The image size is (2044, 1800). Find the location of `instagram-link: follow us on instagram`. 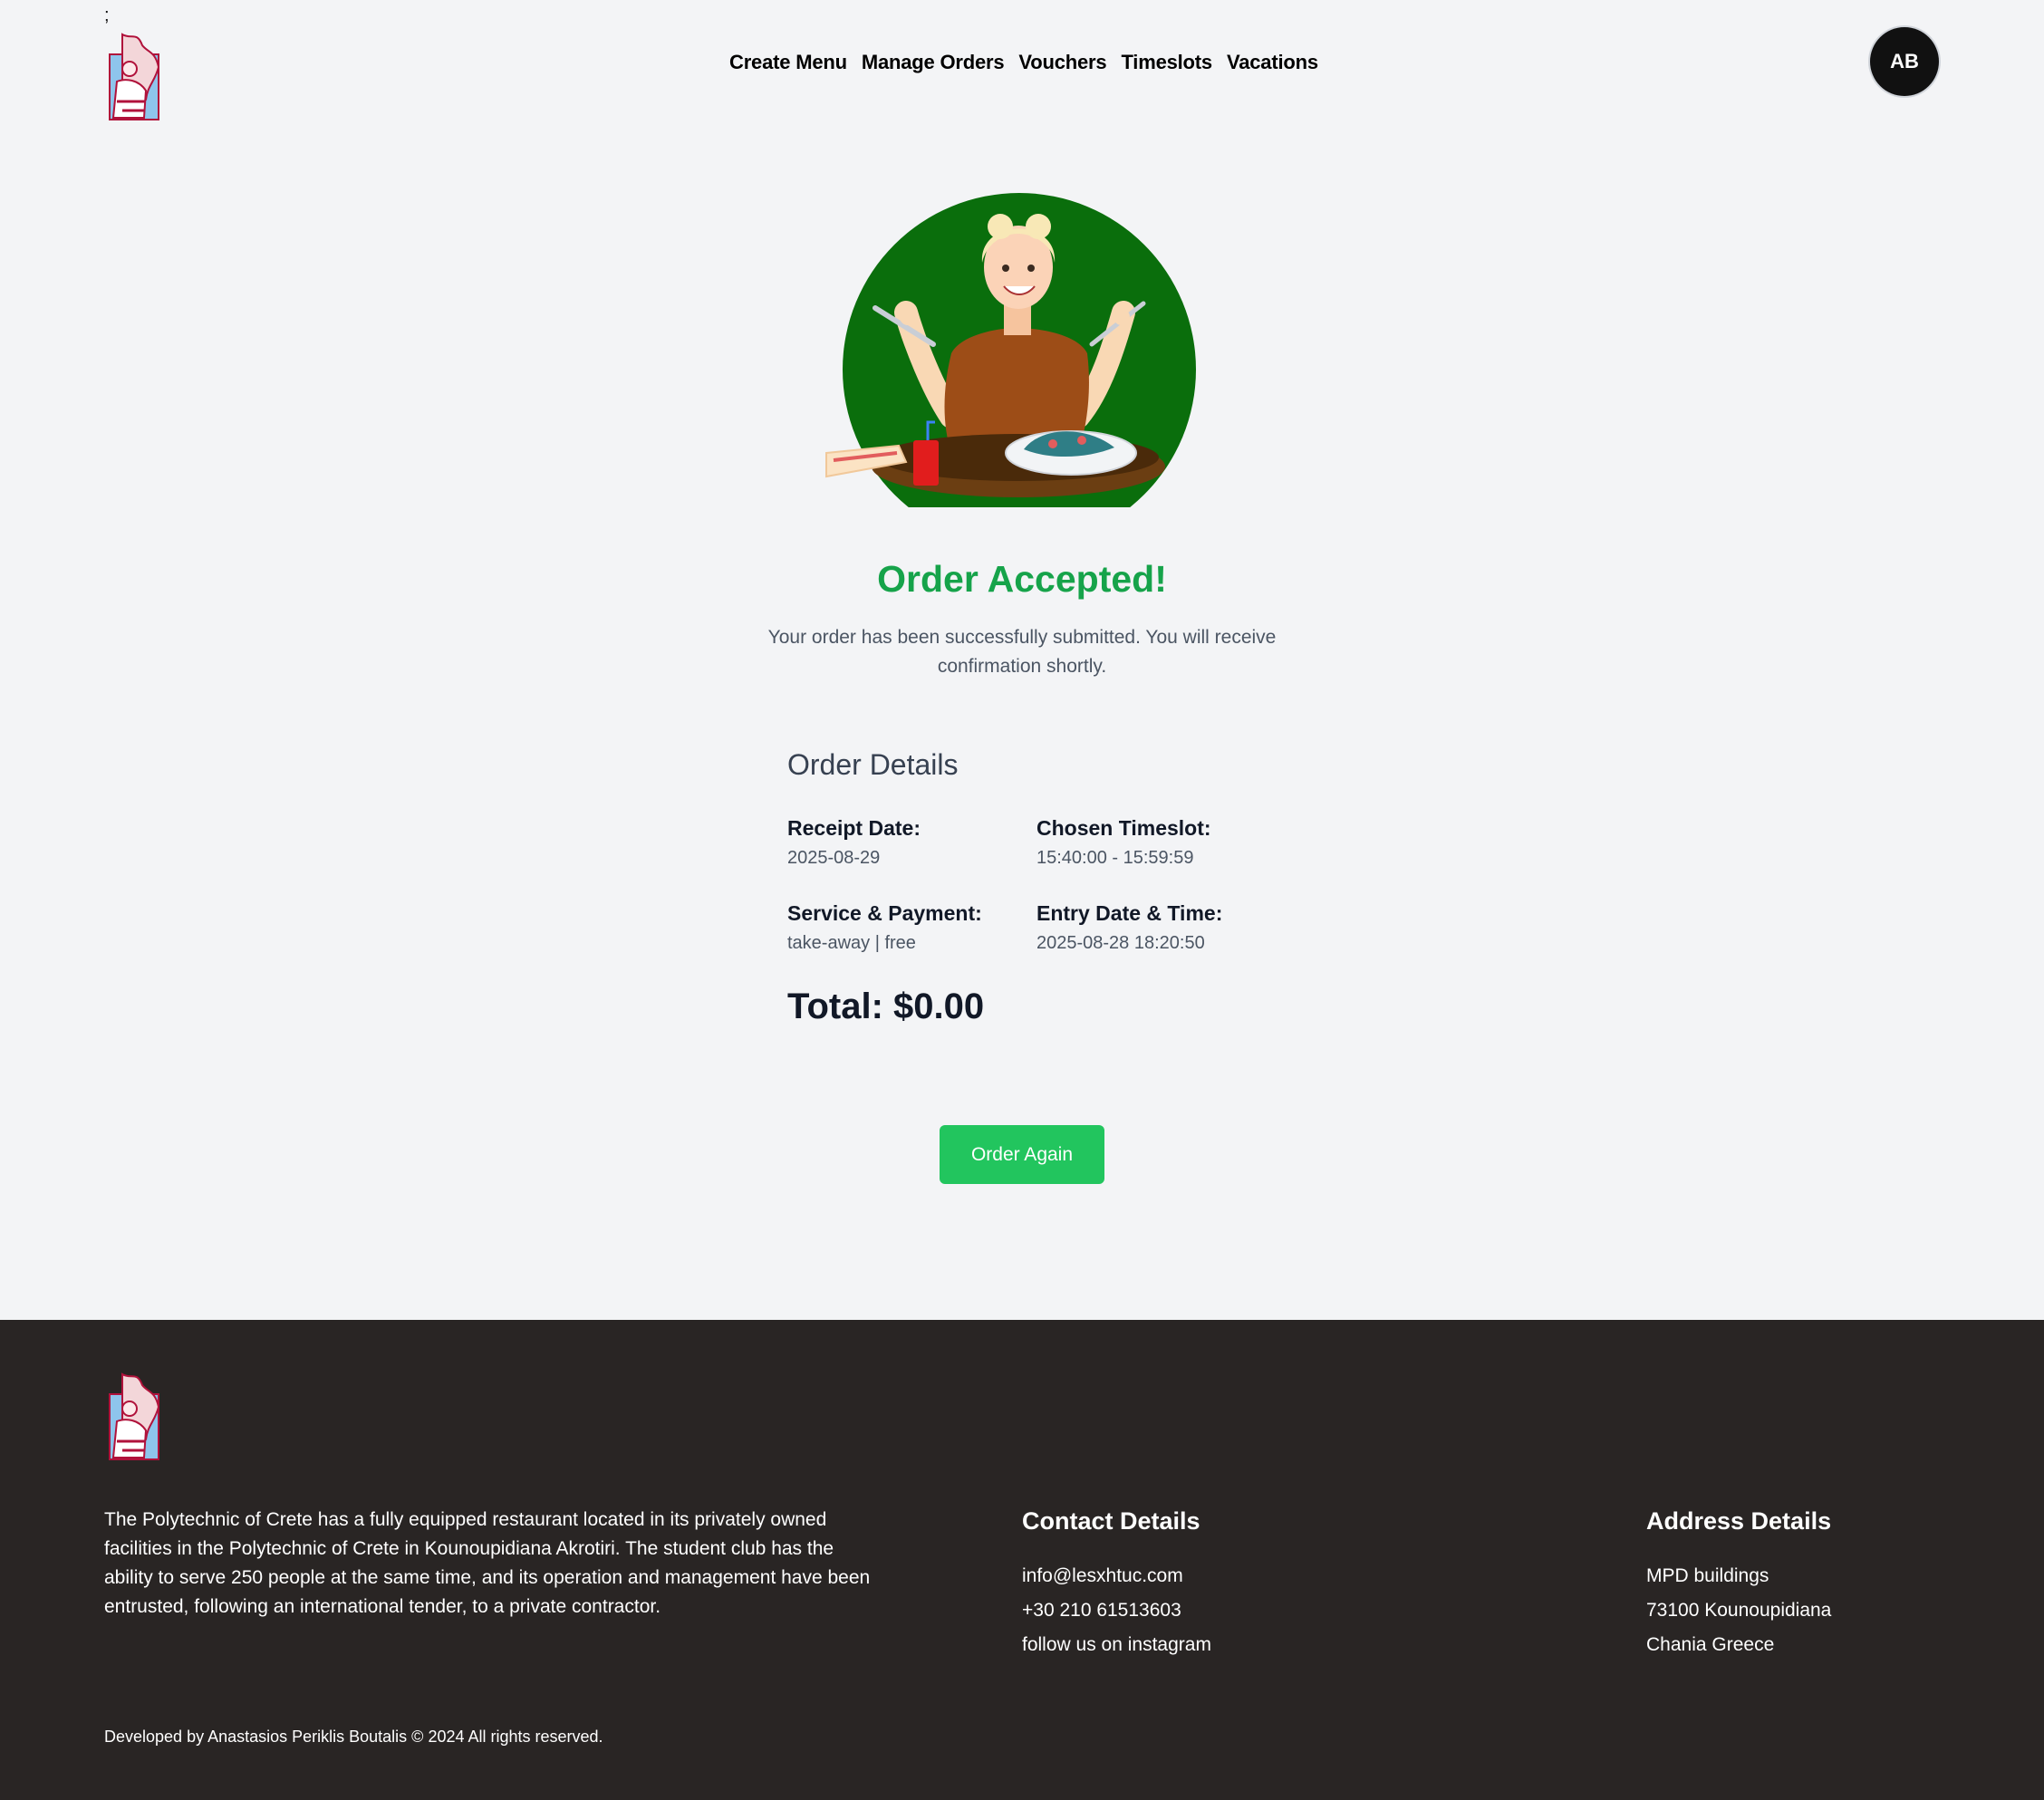

instagram-link: follow us on instagram is located at coordinates (1116, 1645).